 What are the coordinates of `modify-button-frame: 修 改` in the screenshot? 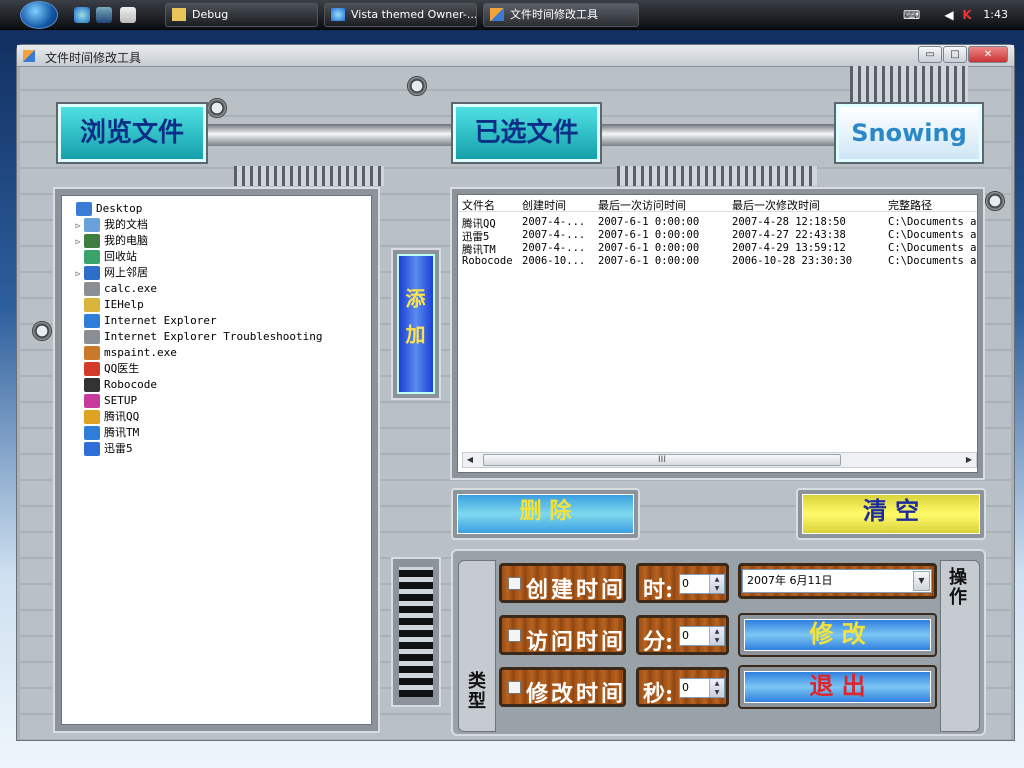 It's located at (837, 635).